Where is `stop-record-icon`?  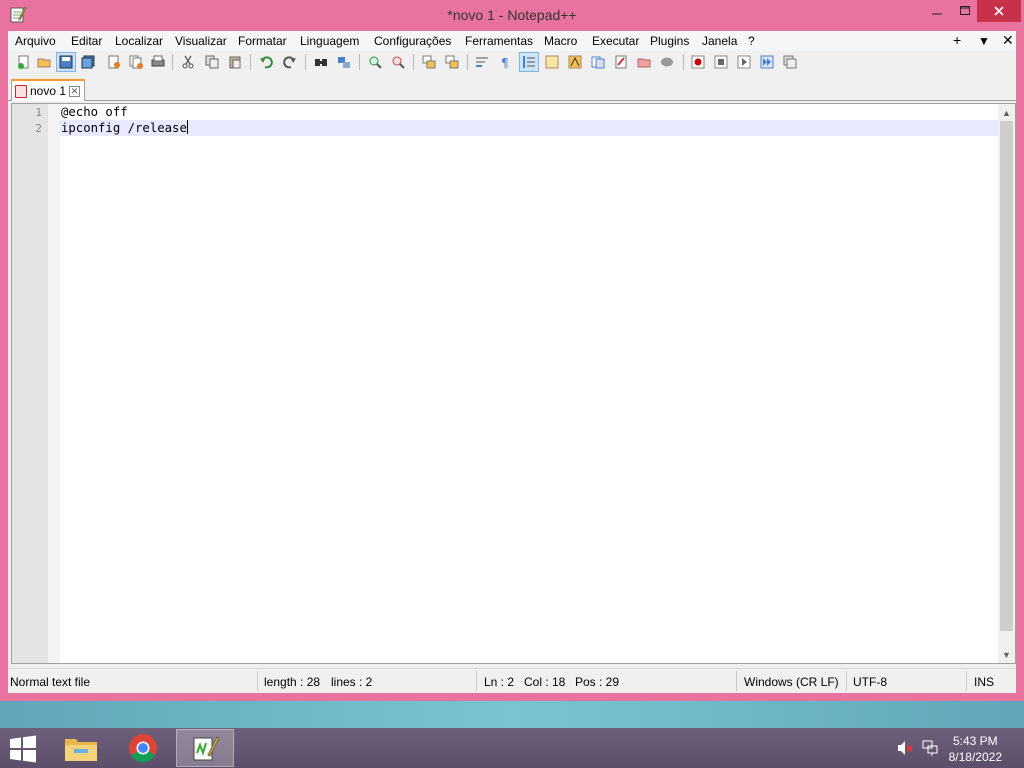 stop-record-icon is located at coordinates (721, 62).